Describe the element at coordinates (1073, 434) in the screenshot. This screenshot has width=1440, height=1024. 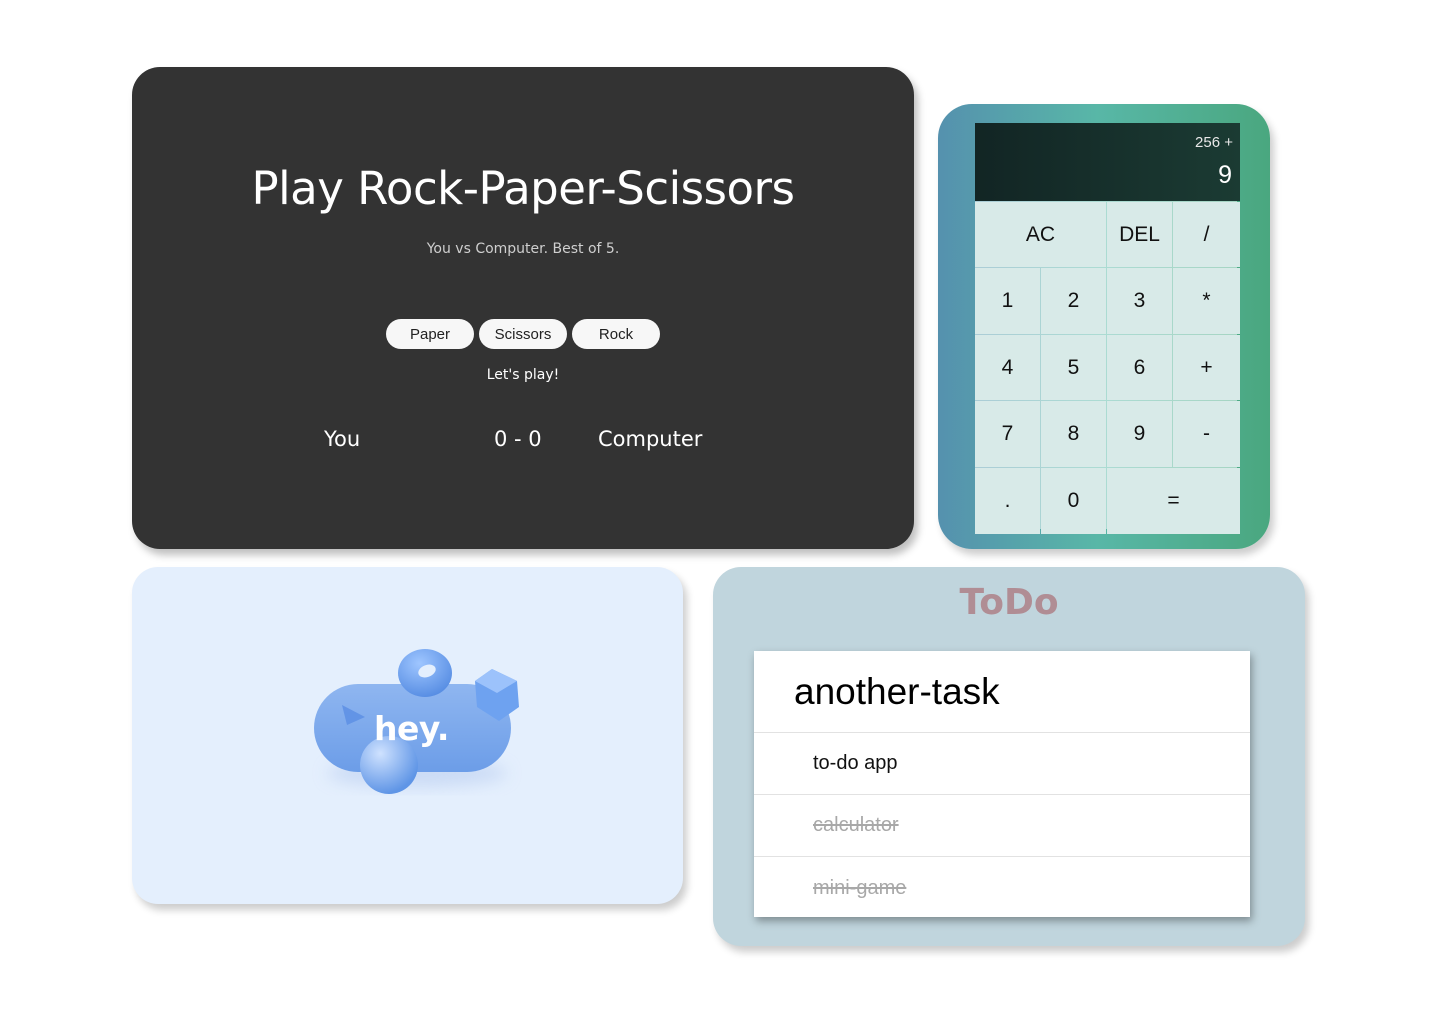
I see `digit-8-button: 8` at that location.